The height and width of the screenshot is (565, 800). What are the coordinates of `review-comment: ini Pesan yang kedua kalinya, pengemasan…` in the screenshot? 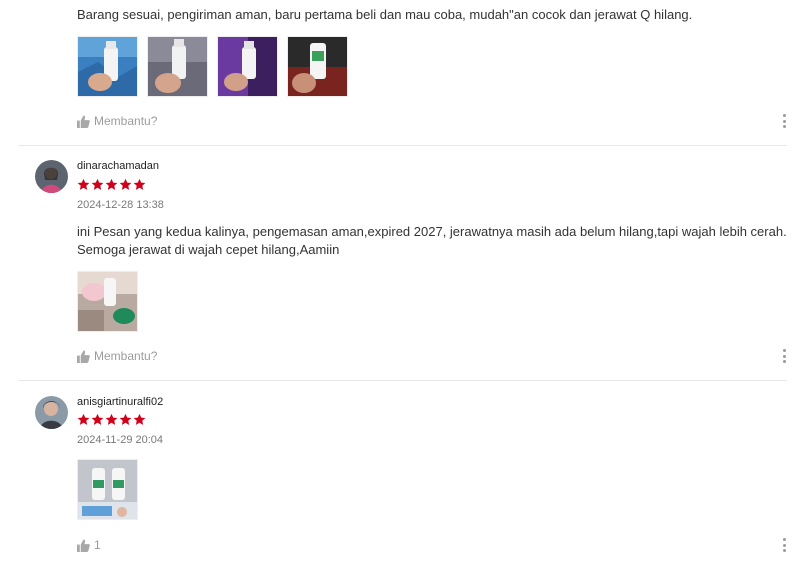 It's located at (432, 241).